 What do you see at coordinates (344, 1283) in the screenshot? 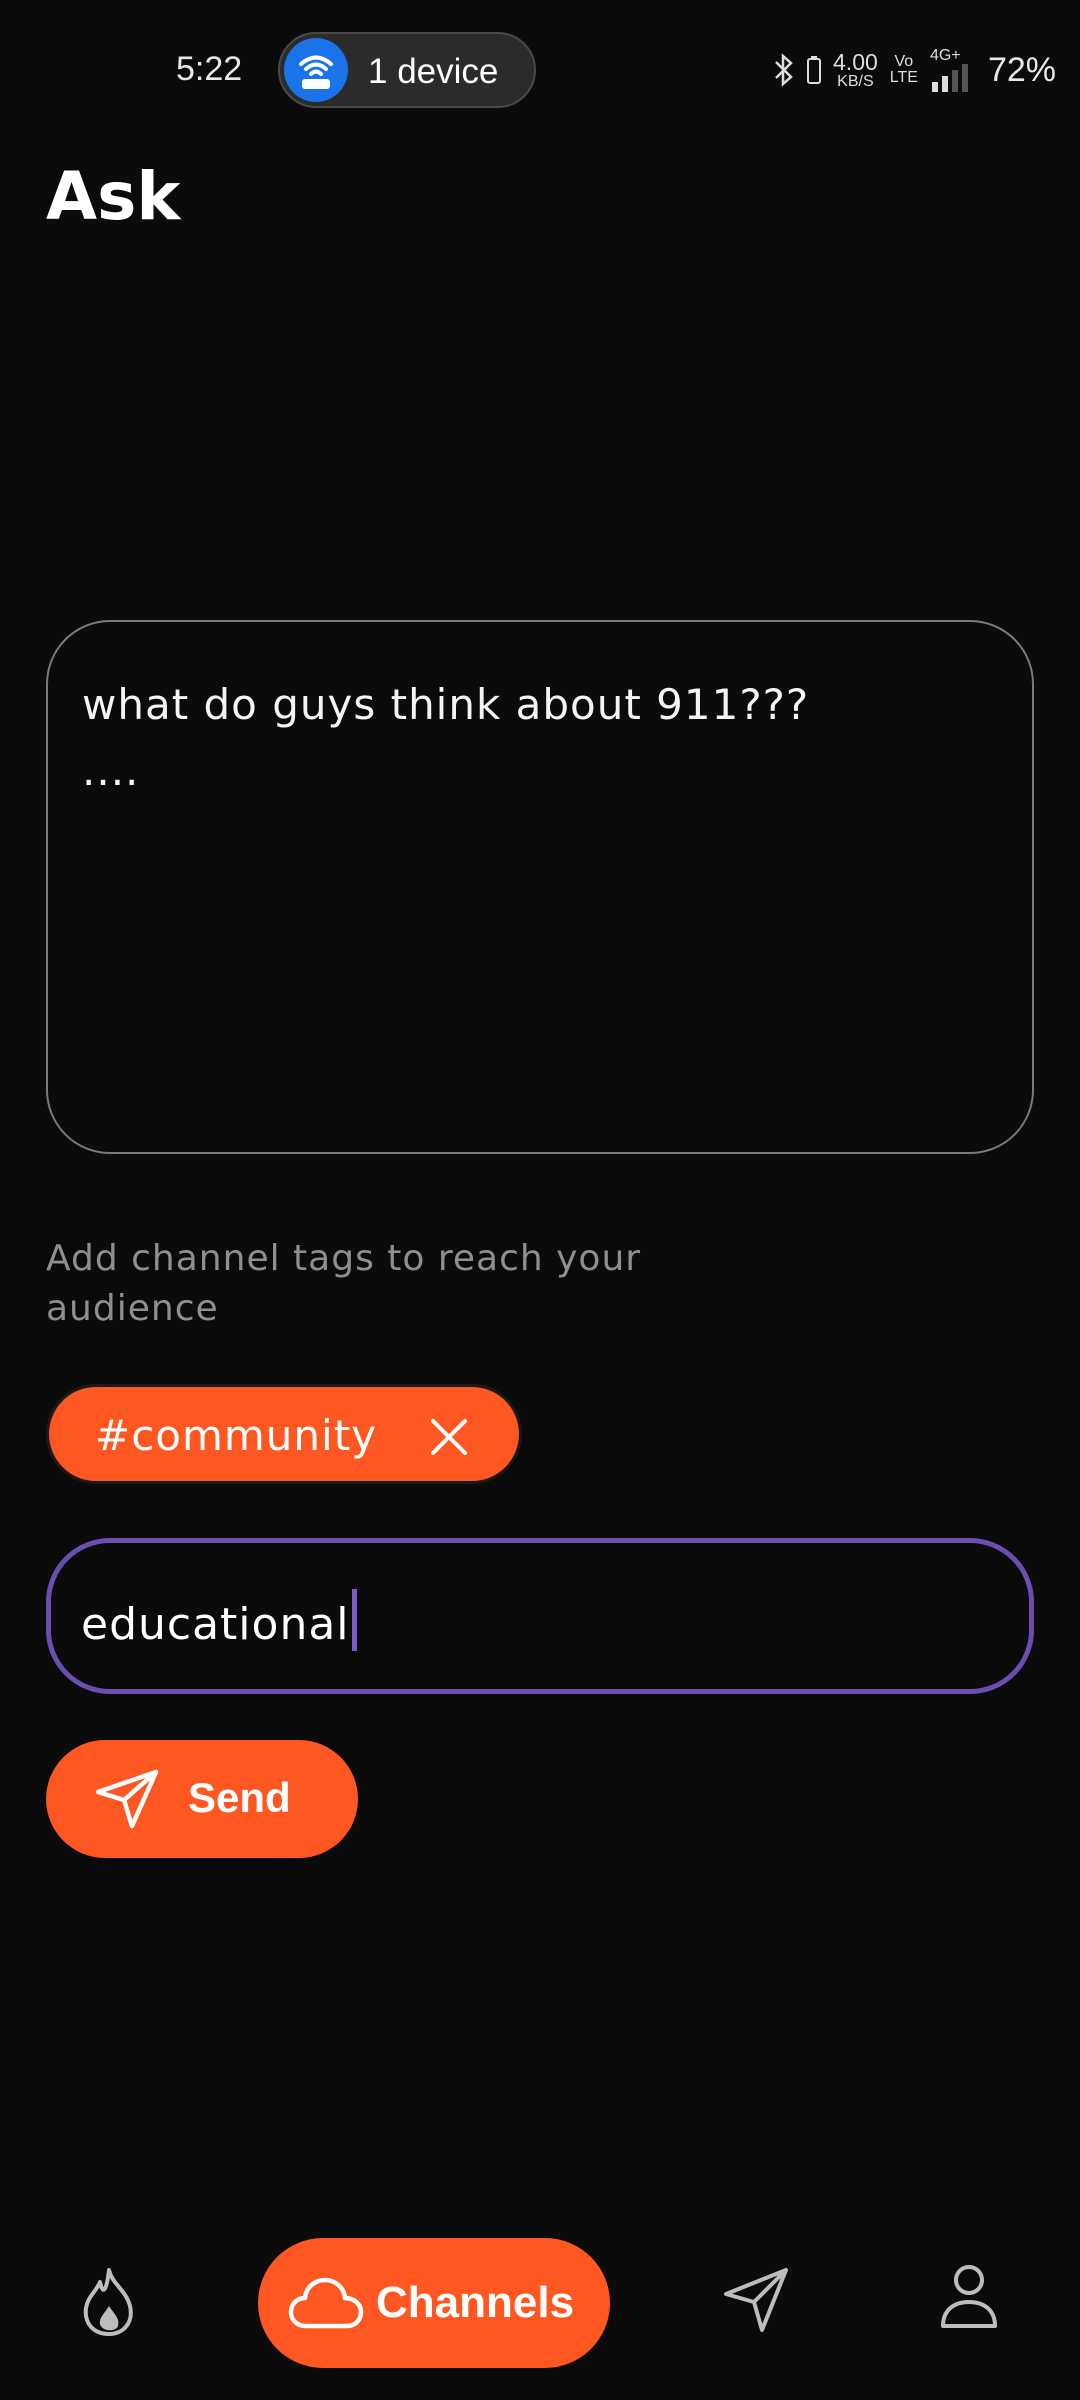
I see `tags-hint: Add channel tags to reach your audience` at bounding box center [344, 1283].